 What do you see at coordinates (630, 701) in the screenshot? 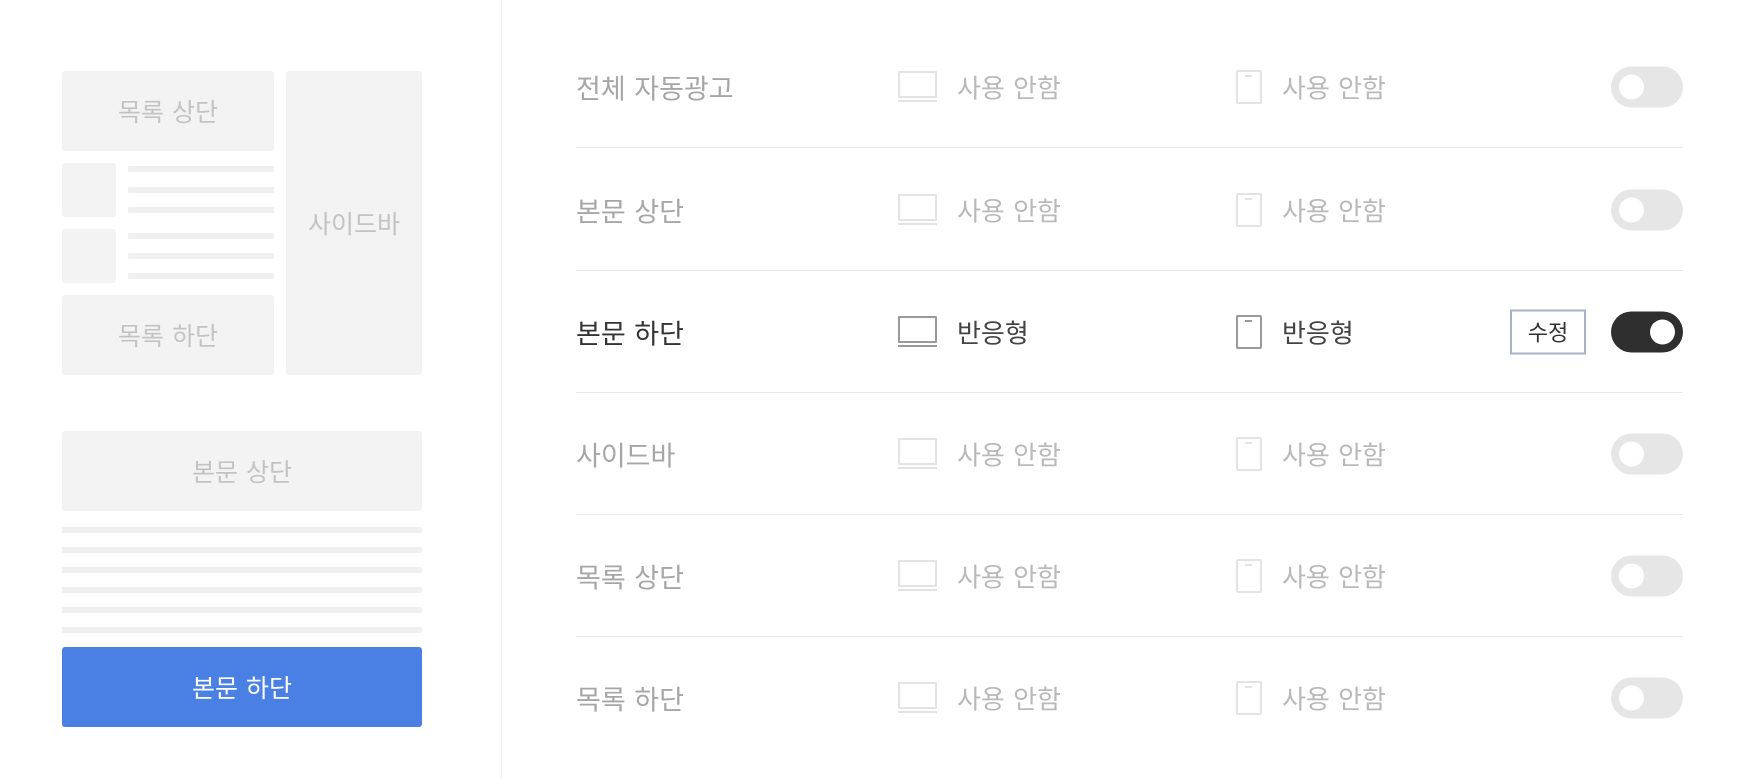
I see `row-title: 목록 하단` at bounding box center [630, 701].